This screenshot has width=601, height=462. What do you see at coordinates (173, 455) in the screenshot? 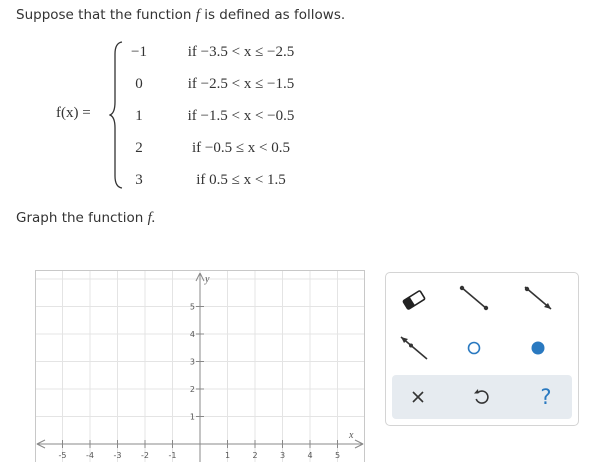
I see `x-tick-label: -1` at bounding box center [173, 455].